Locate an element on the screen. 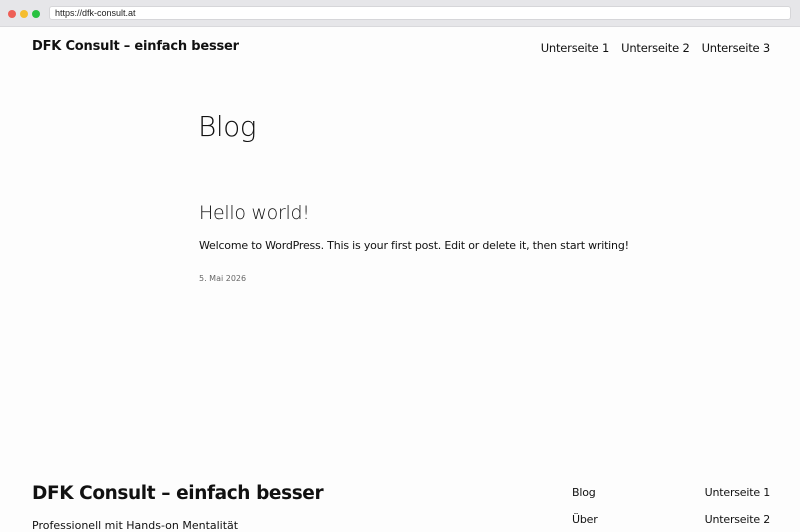 This screenshot has height=532, width=800. browser-toolbar: https://dfk-consult.at is located at coordinates (400, 13).